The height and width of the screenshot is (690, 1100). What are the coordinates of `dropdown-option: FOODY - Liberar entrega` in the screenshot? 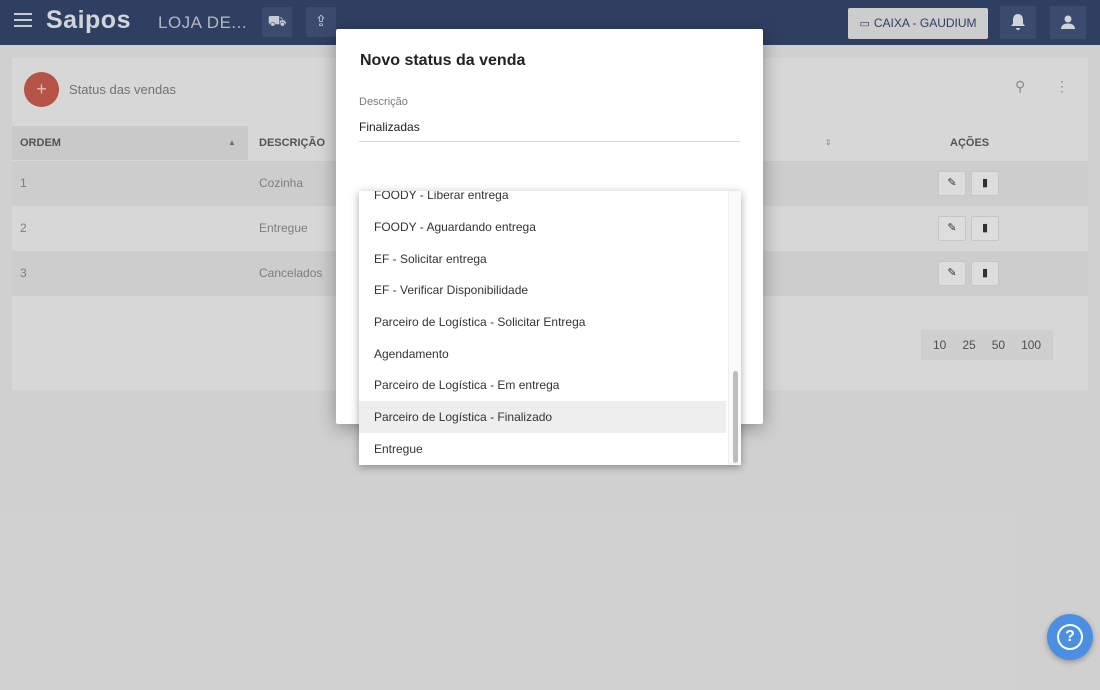 It's located at (542, 201).